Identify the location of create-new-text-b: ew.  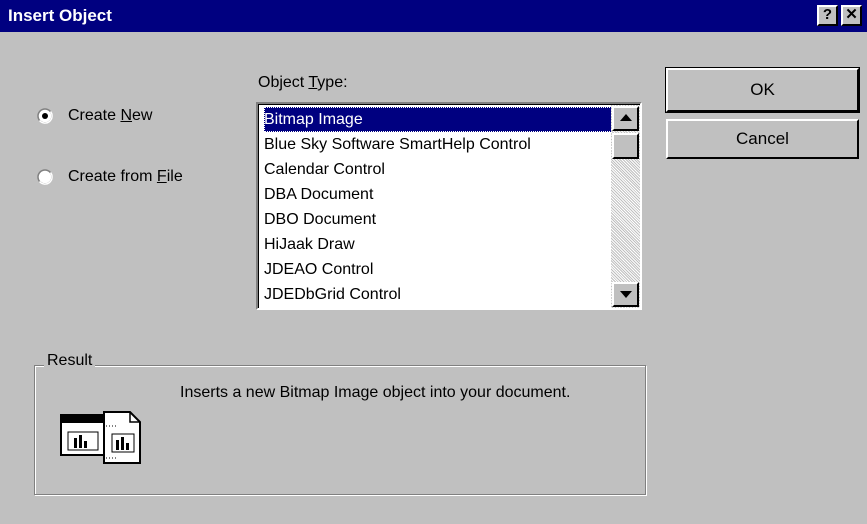
(142, 115).